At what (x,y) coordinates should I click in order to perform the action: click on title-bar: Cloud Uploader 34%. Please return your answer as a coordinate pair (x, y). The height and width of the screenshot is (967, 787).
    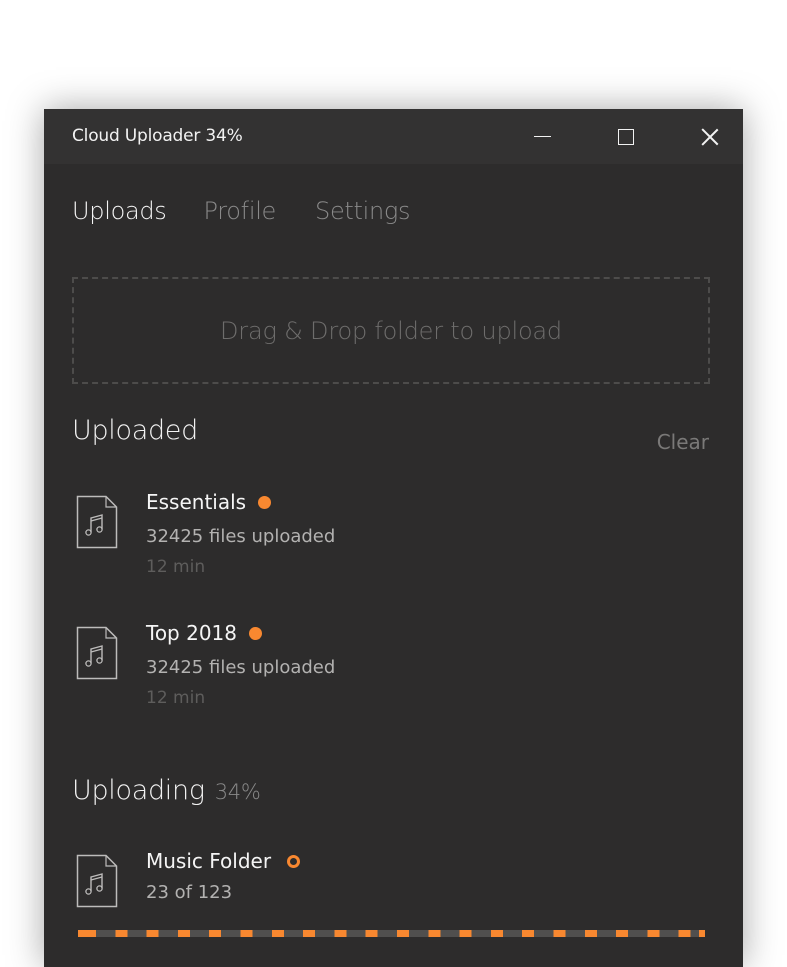
    Looking at the image, I should click on (393, 136).